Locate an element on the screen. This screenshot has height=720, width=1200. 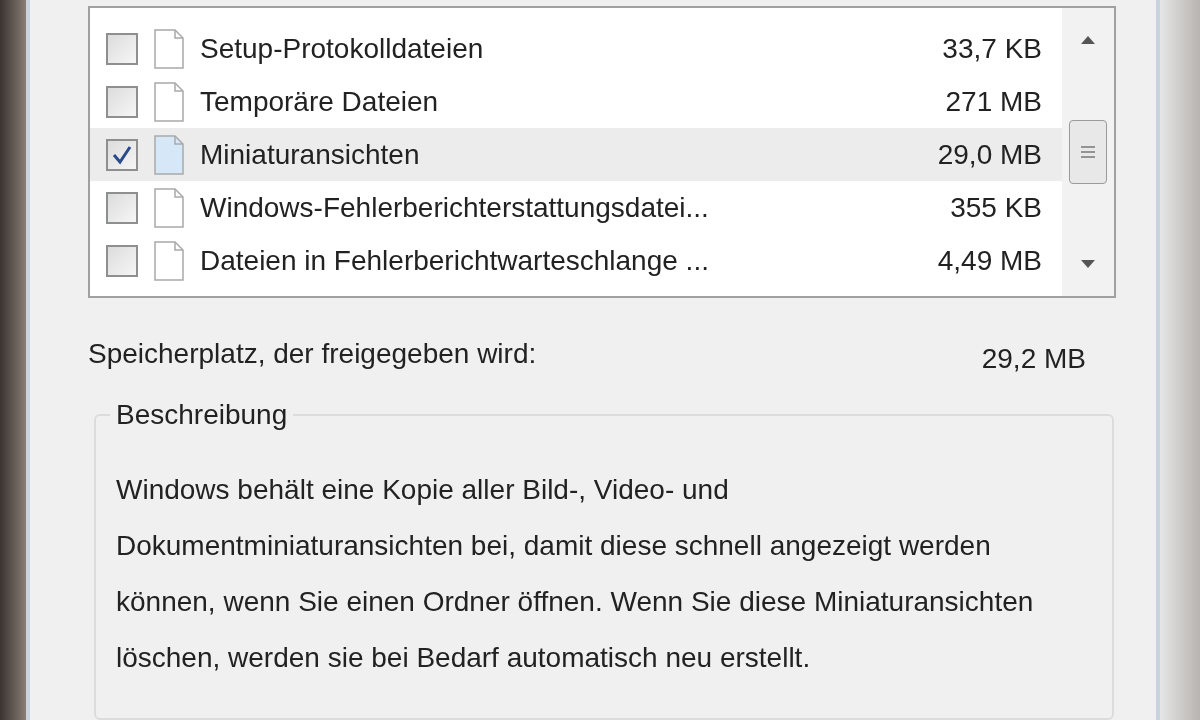
file-size: 29,0 MB is located at coordinates (989, 154).